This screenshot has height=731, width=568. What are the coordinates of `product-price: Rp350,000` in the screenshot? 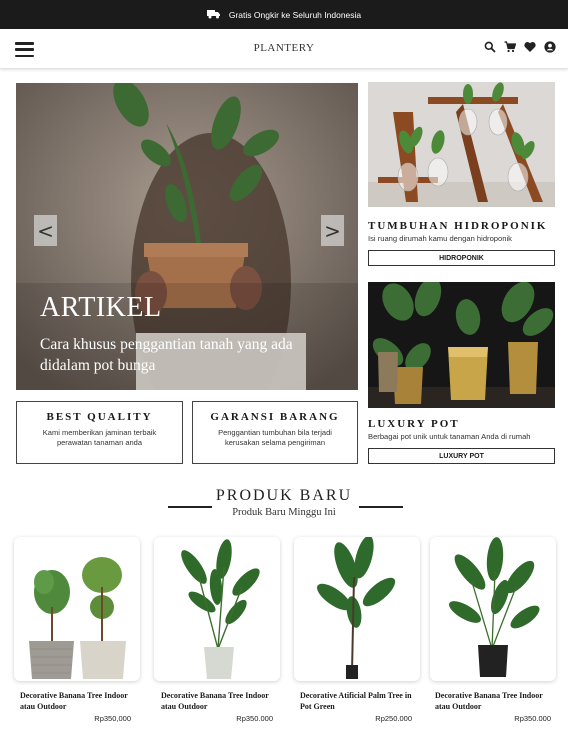 It's located at (112, 718).